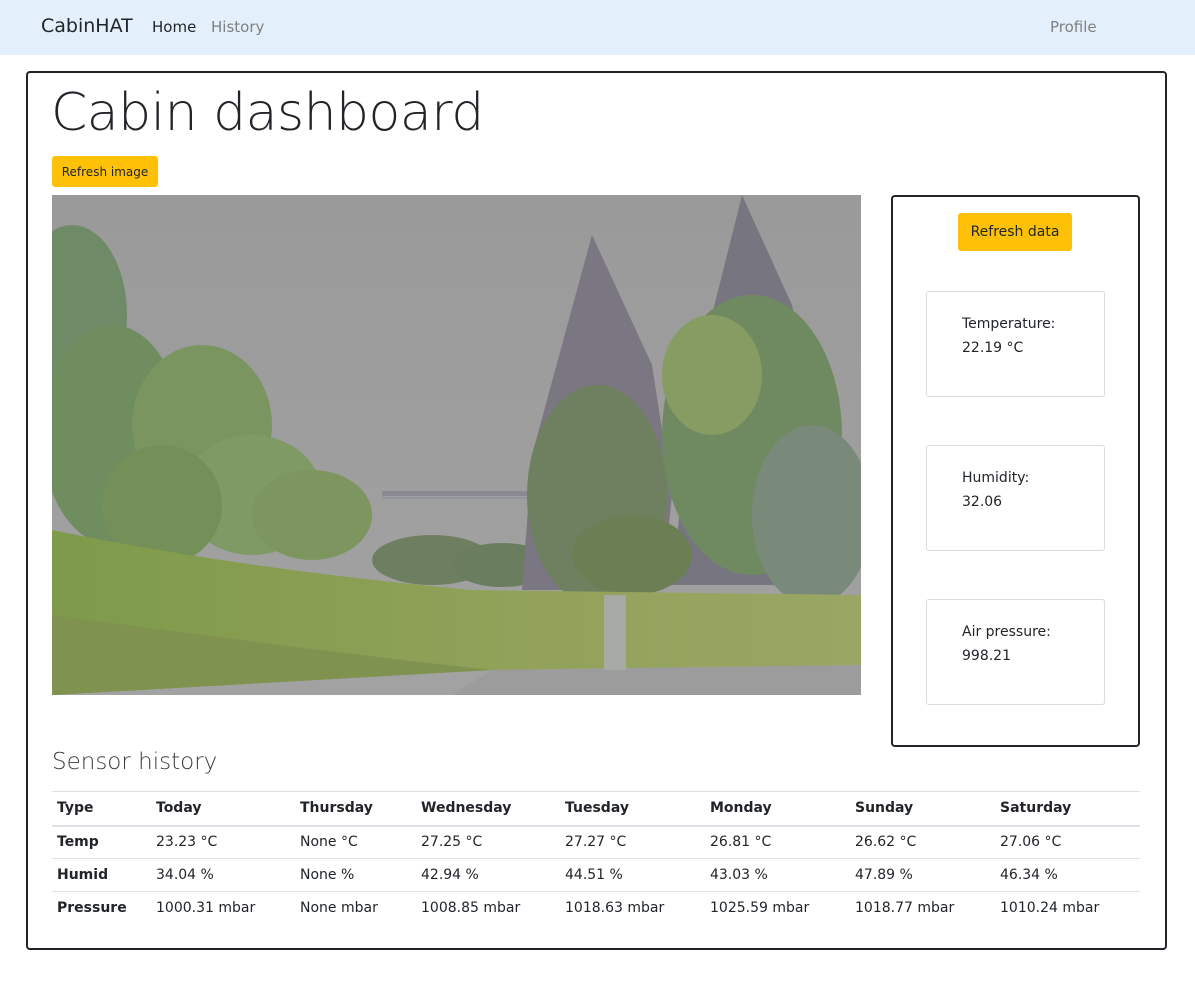 This screenshot has width=1195, height=982. What do you see at coordinates (741, 808) in the screenshot?
I see `column-header: Monday` at bounding box center [741, 808].